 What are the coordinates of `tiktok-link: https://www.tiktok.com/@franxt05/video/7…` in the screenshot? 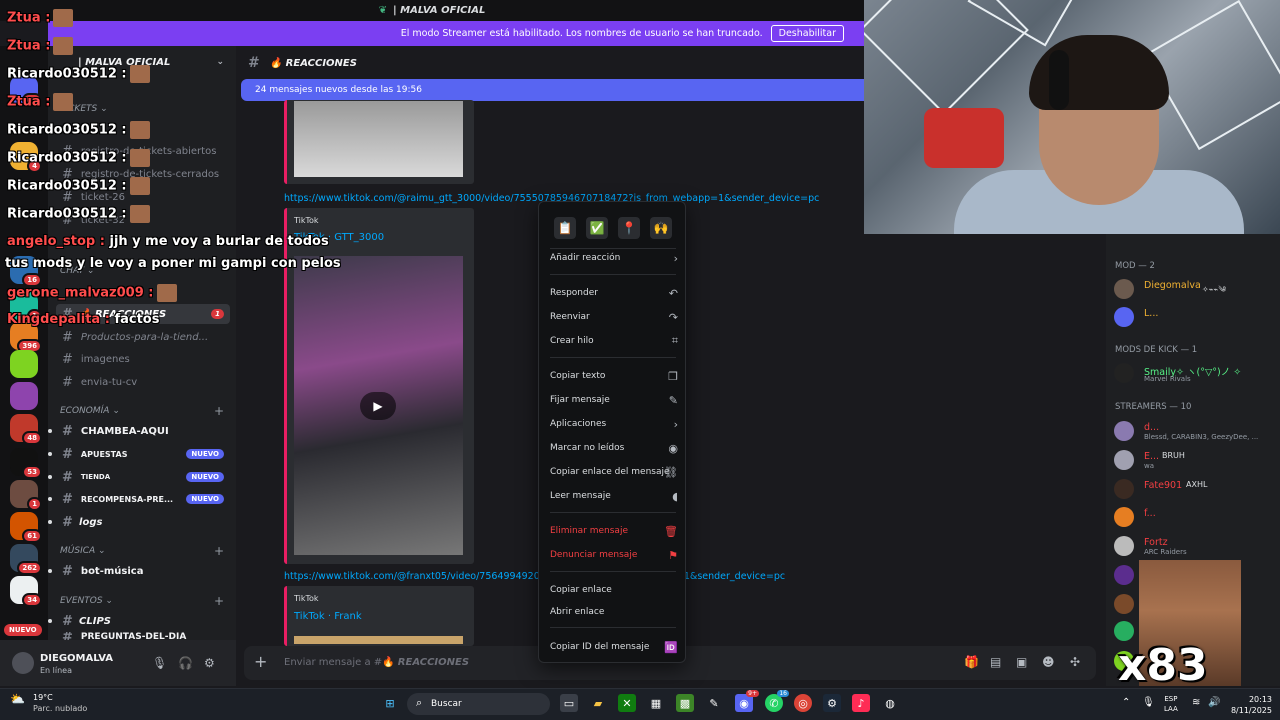 It's located at (534, 576).